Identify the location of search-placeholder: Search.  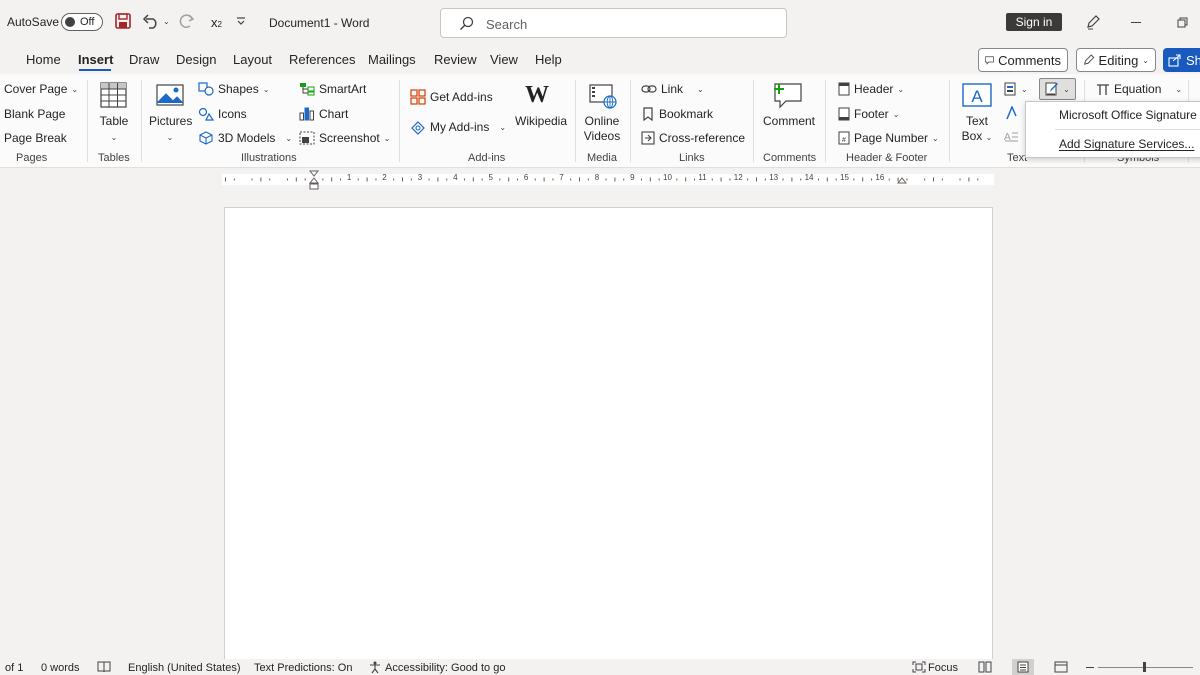
(507, 24).